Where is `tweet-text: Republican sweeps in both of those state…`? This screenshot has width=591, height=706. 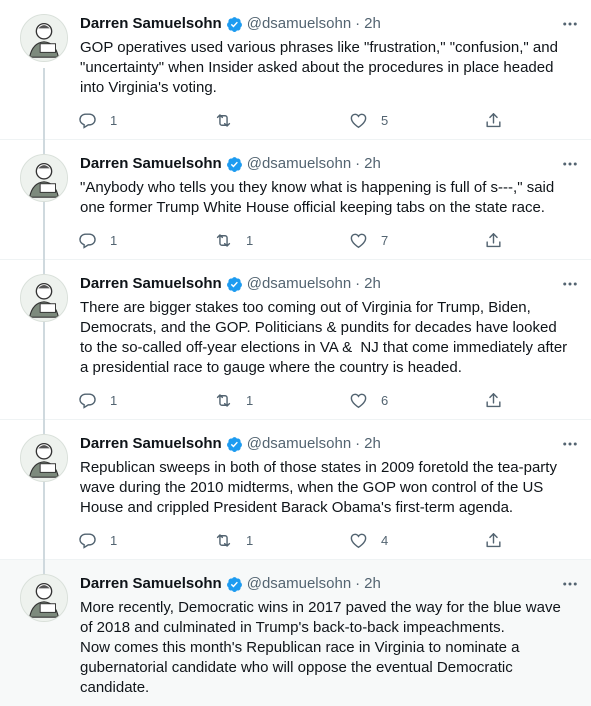
tweet-text: Republican sweeps in both of those state… is located at coordinates (321, 487).